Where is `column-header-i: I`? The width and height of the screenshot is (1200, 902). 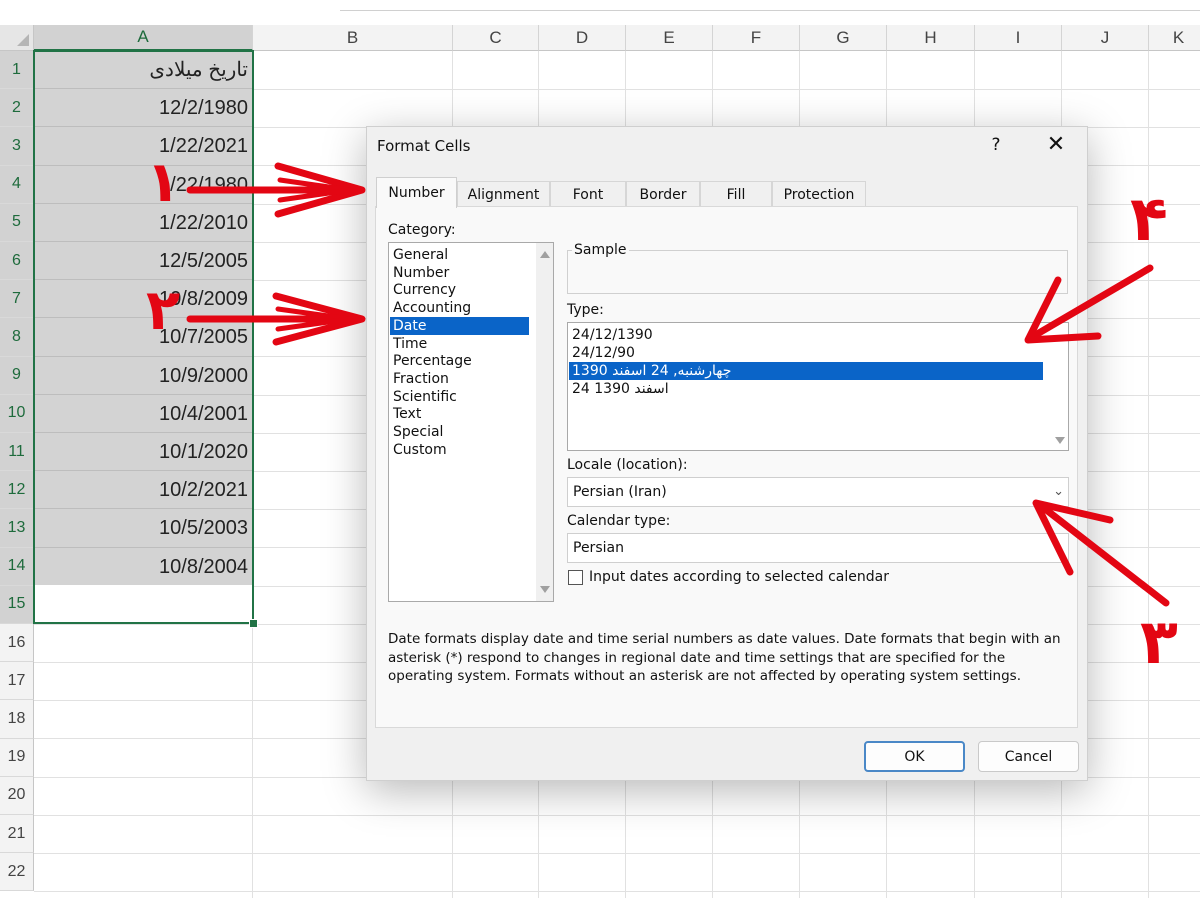 column-header-i: I is located at coordinates (1018, 38).